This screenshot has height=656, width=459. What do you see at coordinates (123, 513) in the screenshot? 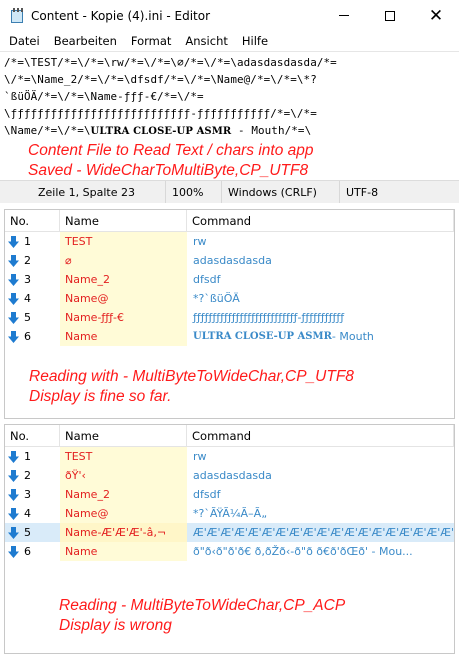
I see `cell-name: Name@` at bounding box center [123, 513].